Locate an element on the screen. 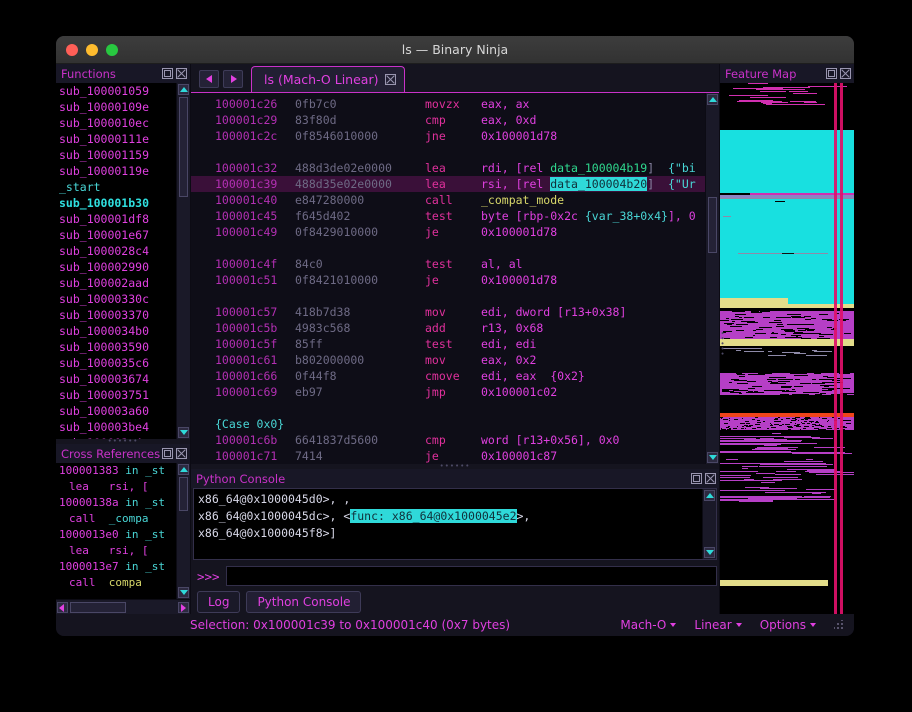 The height and width of the screenshot is (712, 912). function-list-item: sub_100003674 is located at coordinates (117, 379).